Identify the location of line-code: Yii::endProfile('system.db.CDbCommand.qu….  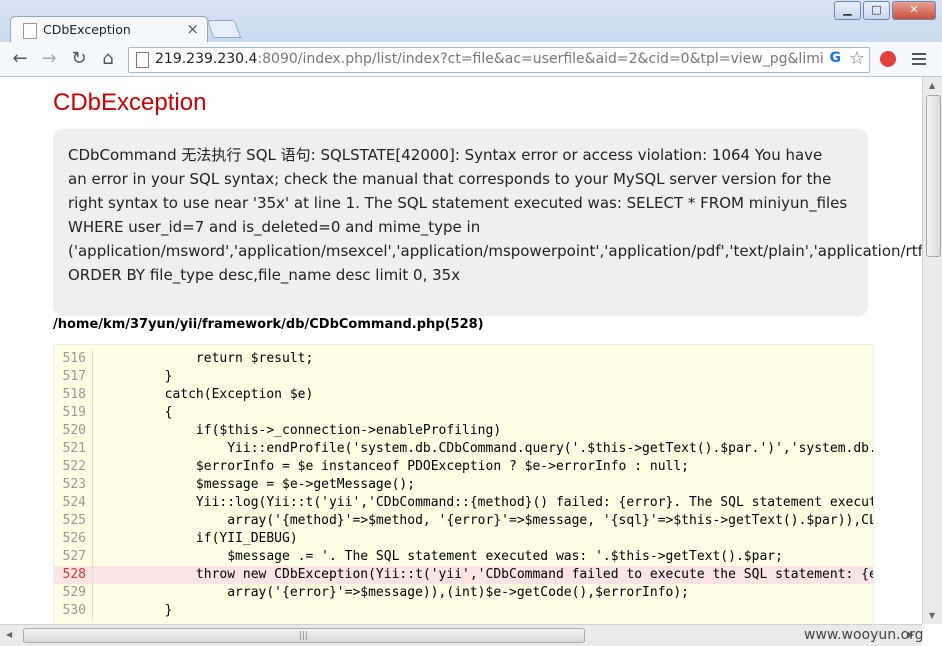
(488, 448).